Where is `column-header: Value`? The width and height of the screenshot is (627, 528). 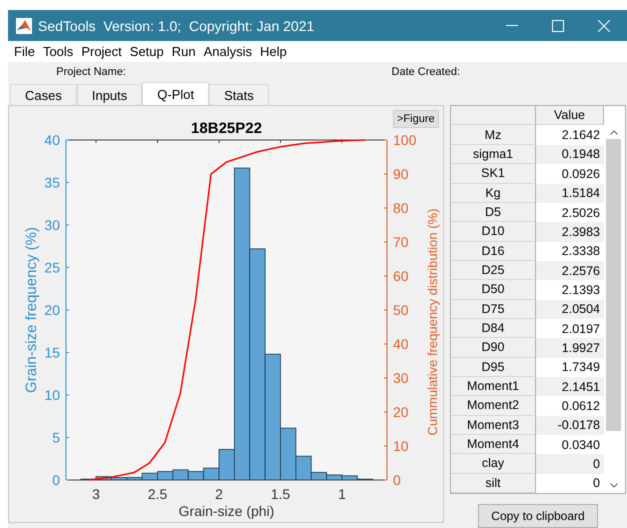 column-header: Value is located at coordinates (570, 116).